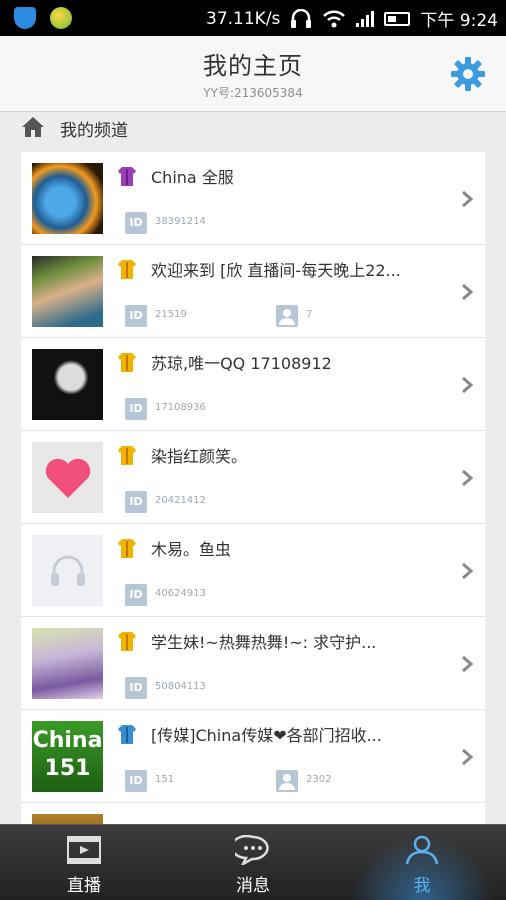  I want to click on section-title: 我的频道, so click(94, 131).